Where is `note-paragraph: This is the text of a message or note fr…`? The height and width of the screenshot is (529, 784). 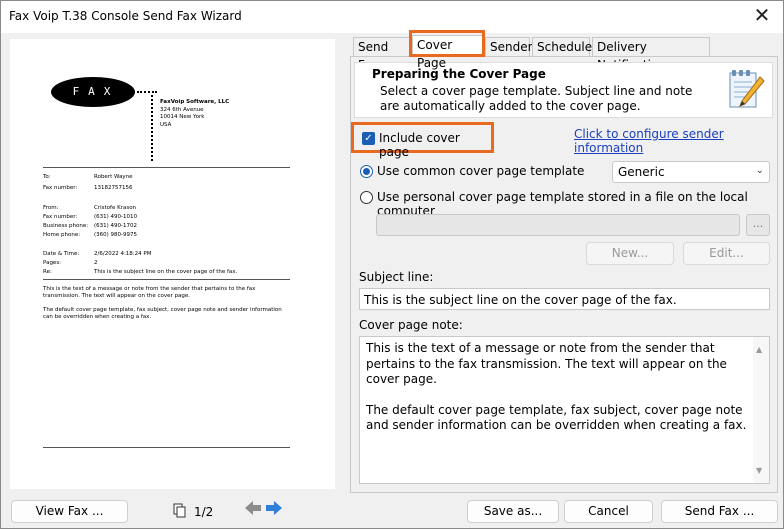 note-paragraph: This is the text of a message or note fr… is located at coordinates (546, 363).